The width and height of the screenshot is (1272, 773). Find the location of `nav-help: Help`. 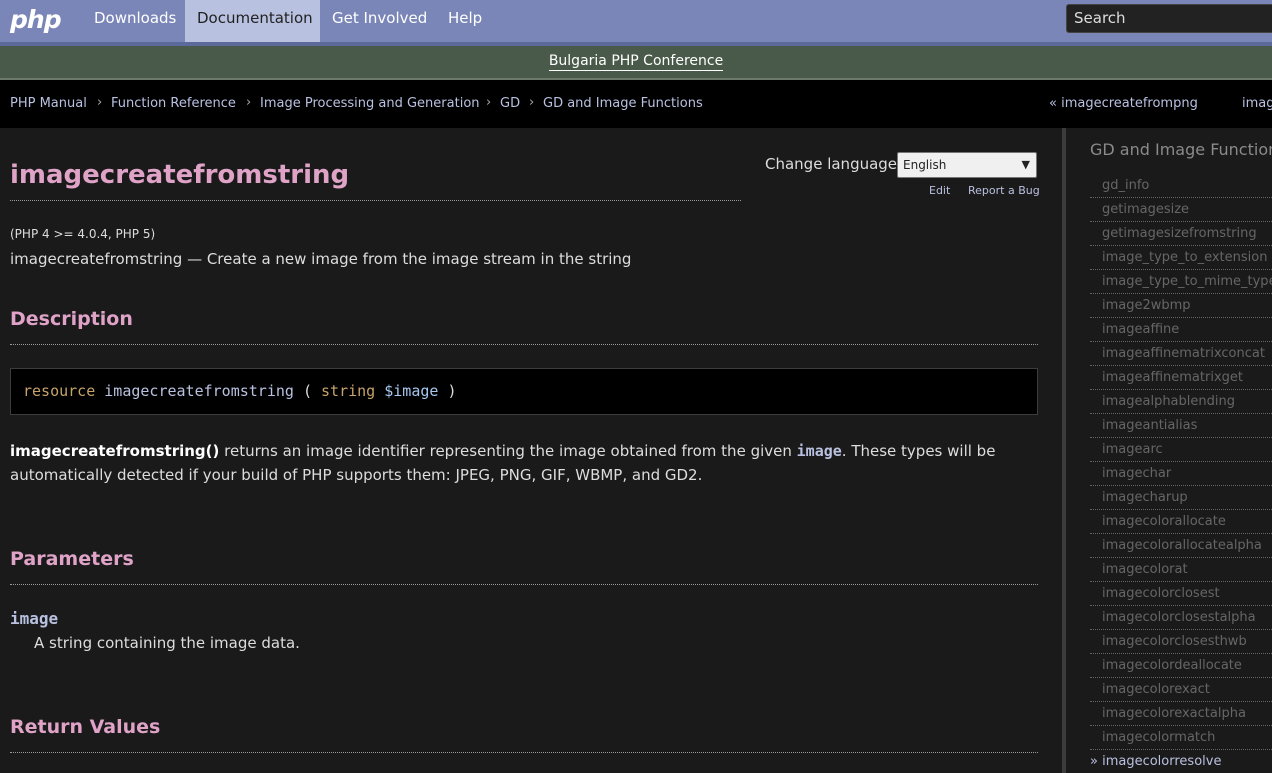

nav-help: Help is located at coordinates (465, 21).